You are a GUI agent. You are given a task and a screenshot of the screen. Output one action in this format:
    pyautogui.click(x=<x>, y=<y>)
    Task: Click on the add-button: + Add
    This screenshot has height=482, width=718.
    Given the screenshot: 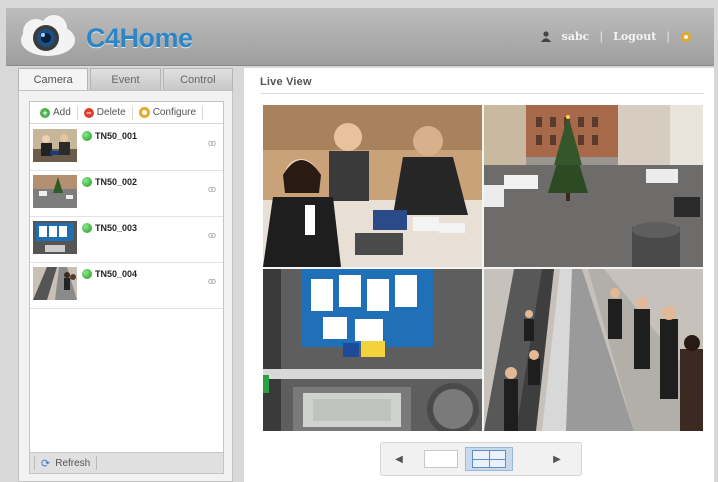 What is the action you would take?
    pyautogui.click(x=55, y=113)
    